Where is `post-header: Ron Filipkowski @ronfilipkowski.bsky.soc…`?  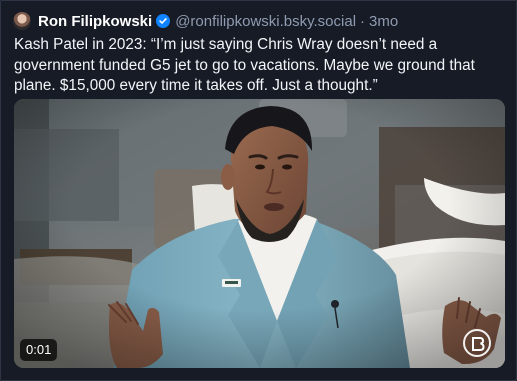 post-header: Ron Filipkowski @ronfilipkowski.bsky.soc… is located at coordinates (258, 21).